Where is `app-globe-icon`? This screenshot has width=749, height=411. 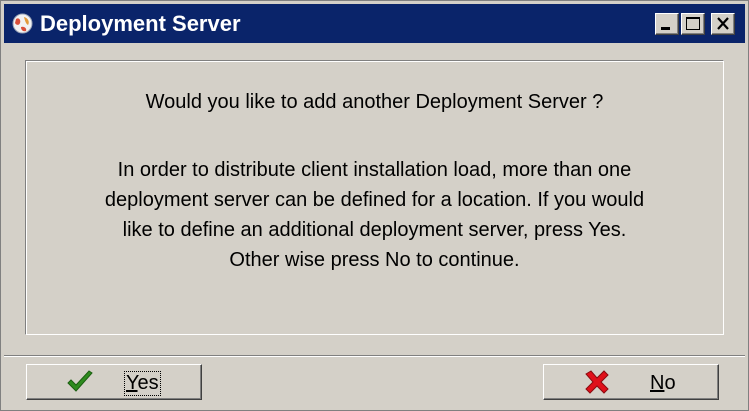 app-globe-icon is located at coordinates (22, 23).